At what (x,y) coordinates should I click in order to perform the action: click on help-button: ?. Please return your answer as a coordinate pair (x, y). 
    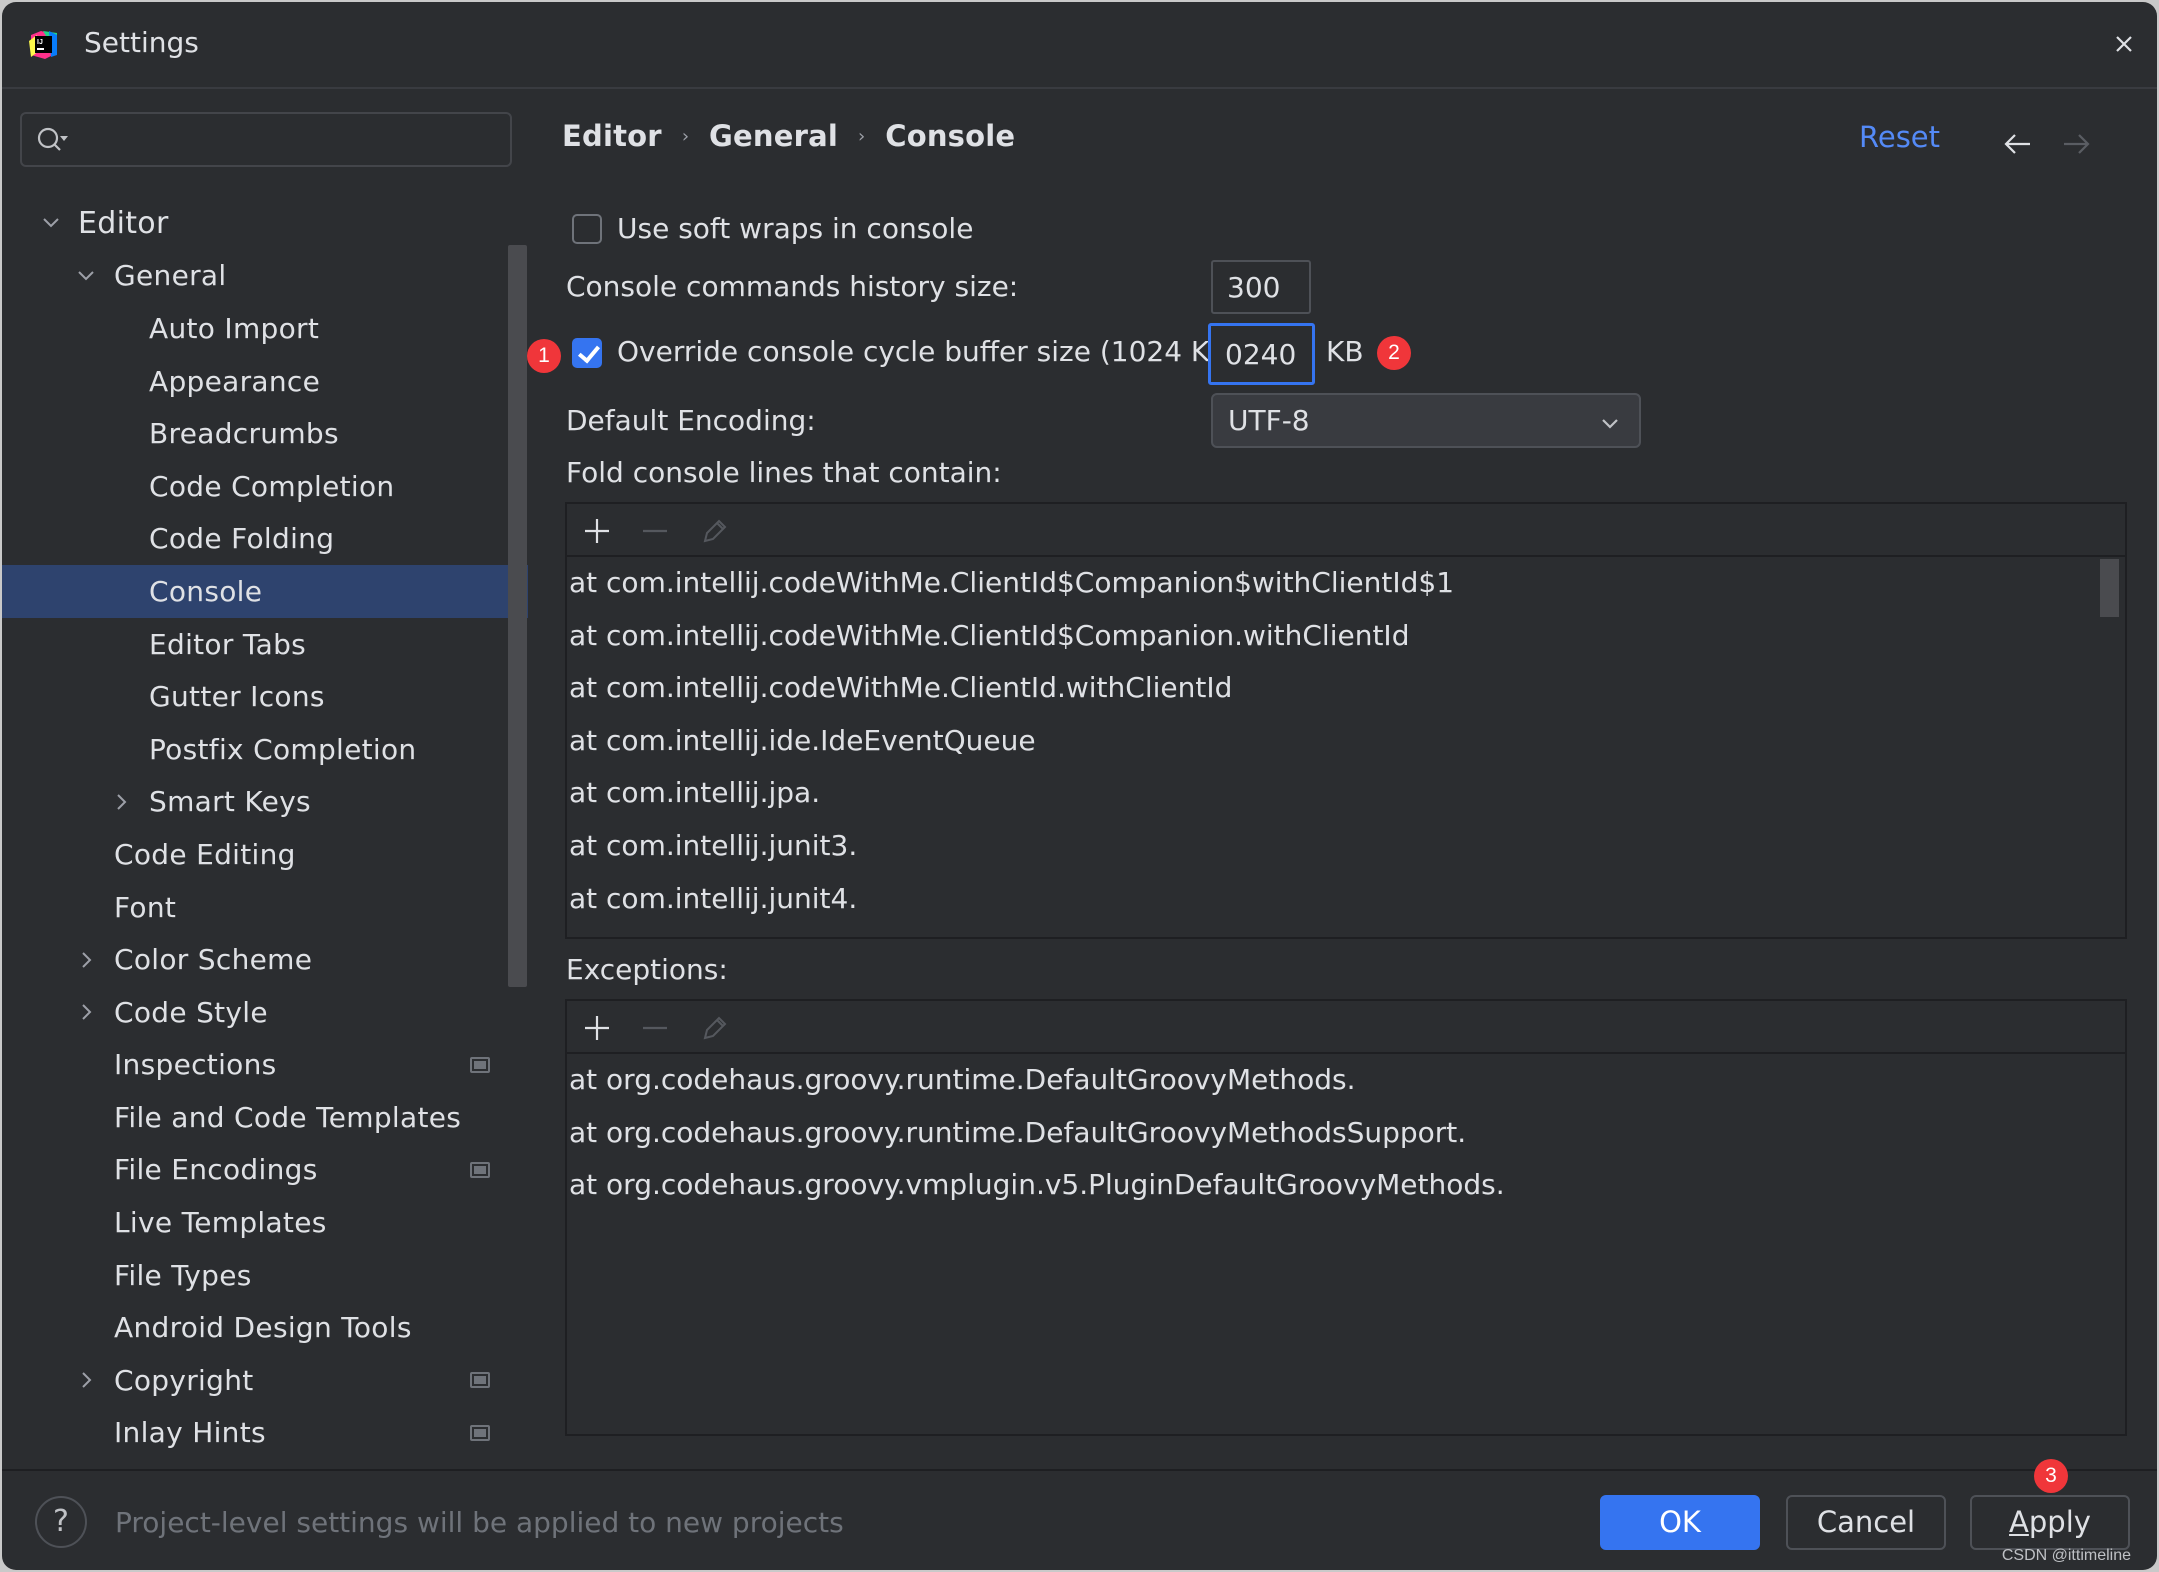
    Looking at the image, I should click on (61, 1522).